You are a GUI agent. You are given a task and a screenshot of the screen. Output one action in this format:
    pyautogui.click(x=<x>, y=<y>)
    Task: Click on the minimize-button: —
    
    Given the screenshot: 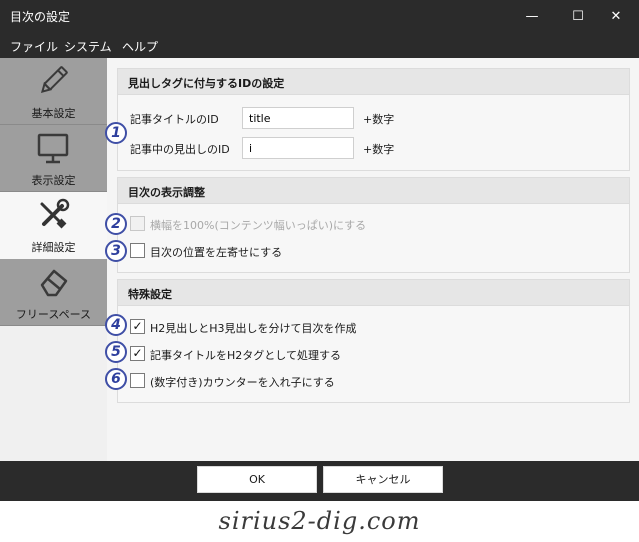 What is the action you would take?
    pyautogui.click(x=532, y=16)
    